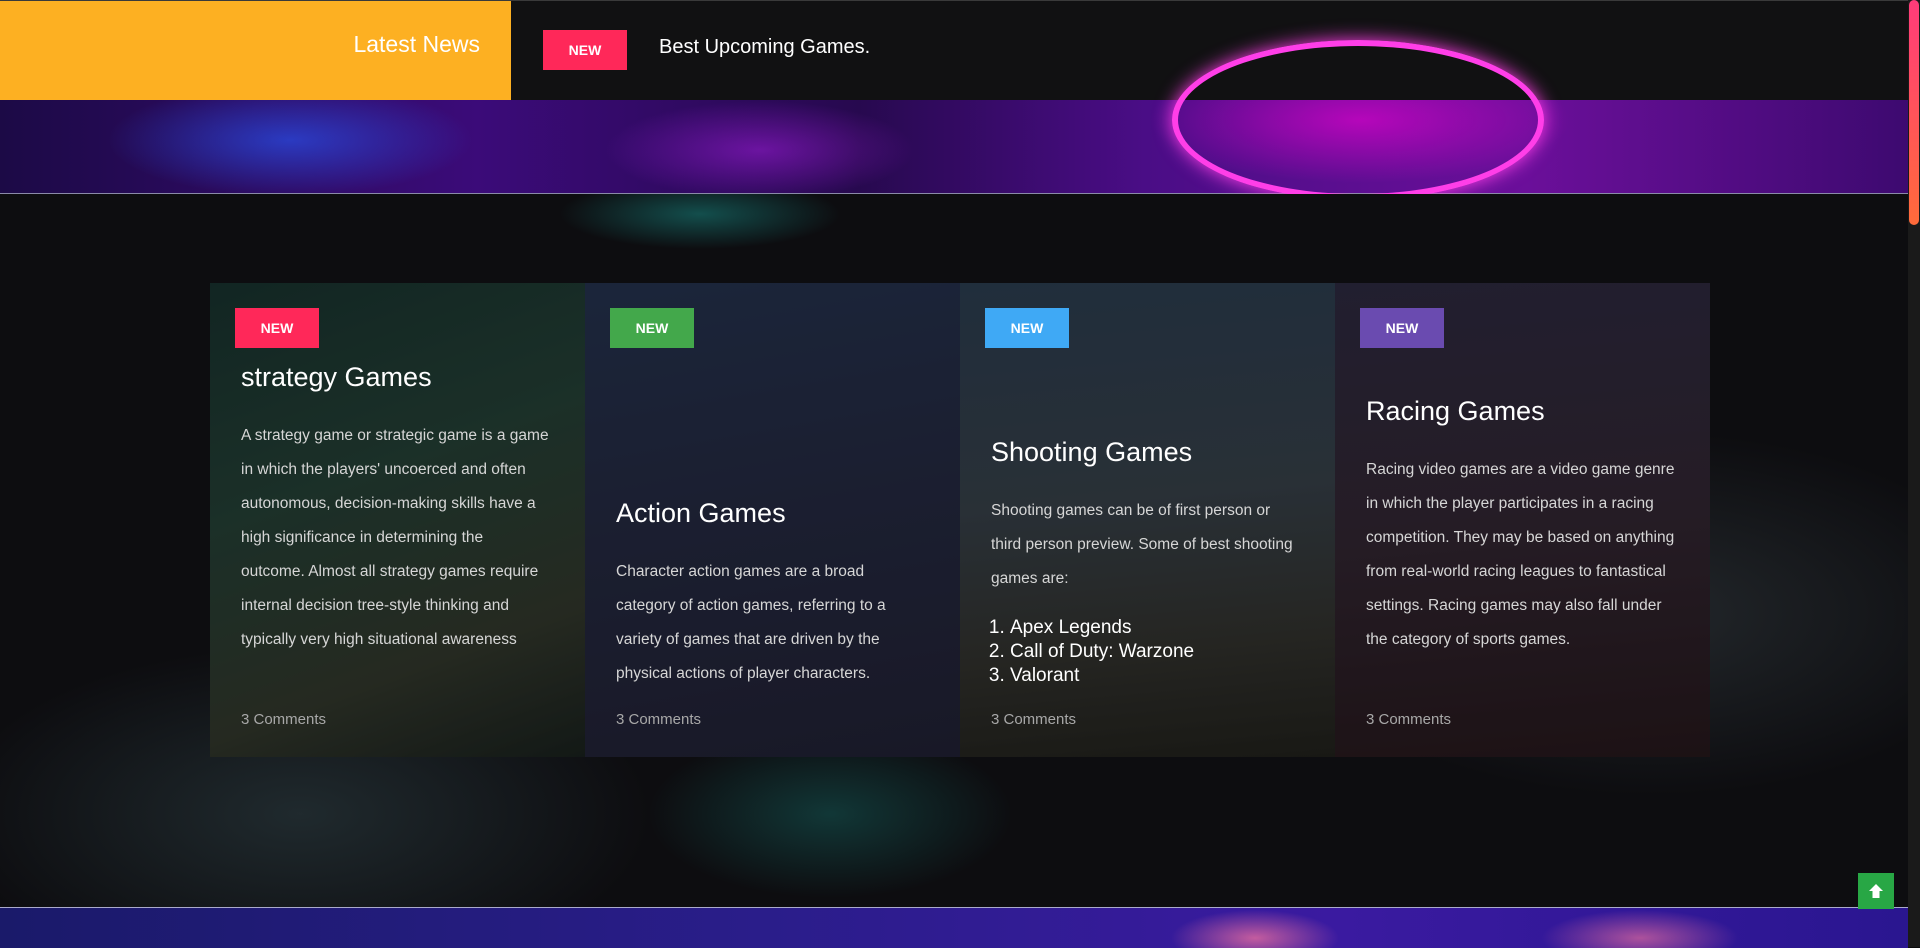 The width and height of the screenshot is (1920, 948). Describe the element at coordinates (954, 50) in the screenshot. I see `news-ticker: Latest News NEW Best Upcoming Games.` at that location.